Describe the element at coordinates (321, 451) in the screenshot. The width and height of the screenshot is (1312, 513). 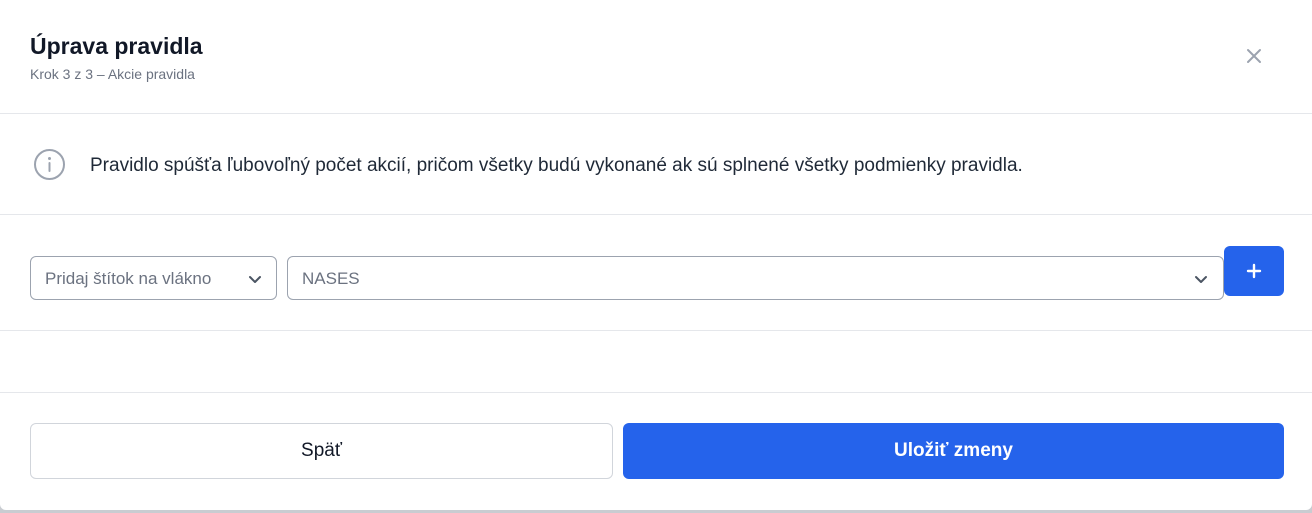
I see `back-button: Späť` at that location.